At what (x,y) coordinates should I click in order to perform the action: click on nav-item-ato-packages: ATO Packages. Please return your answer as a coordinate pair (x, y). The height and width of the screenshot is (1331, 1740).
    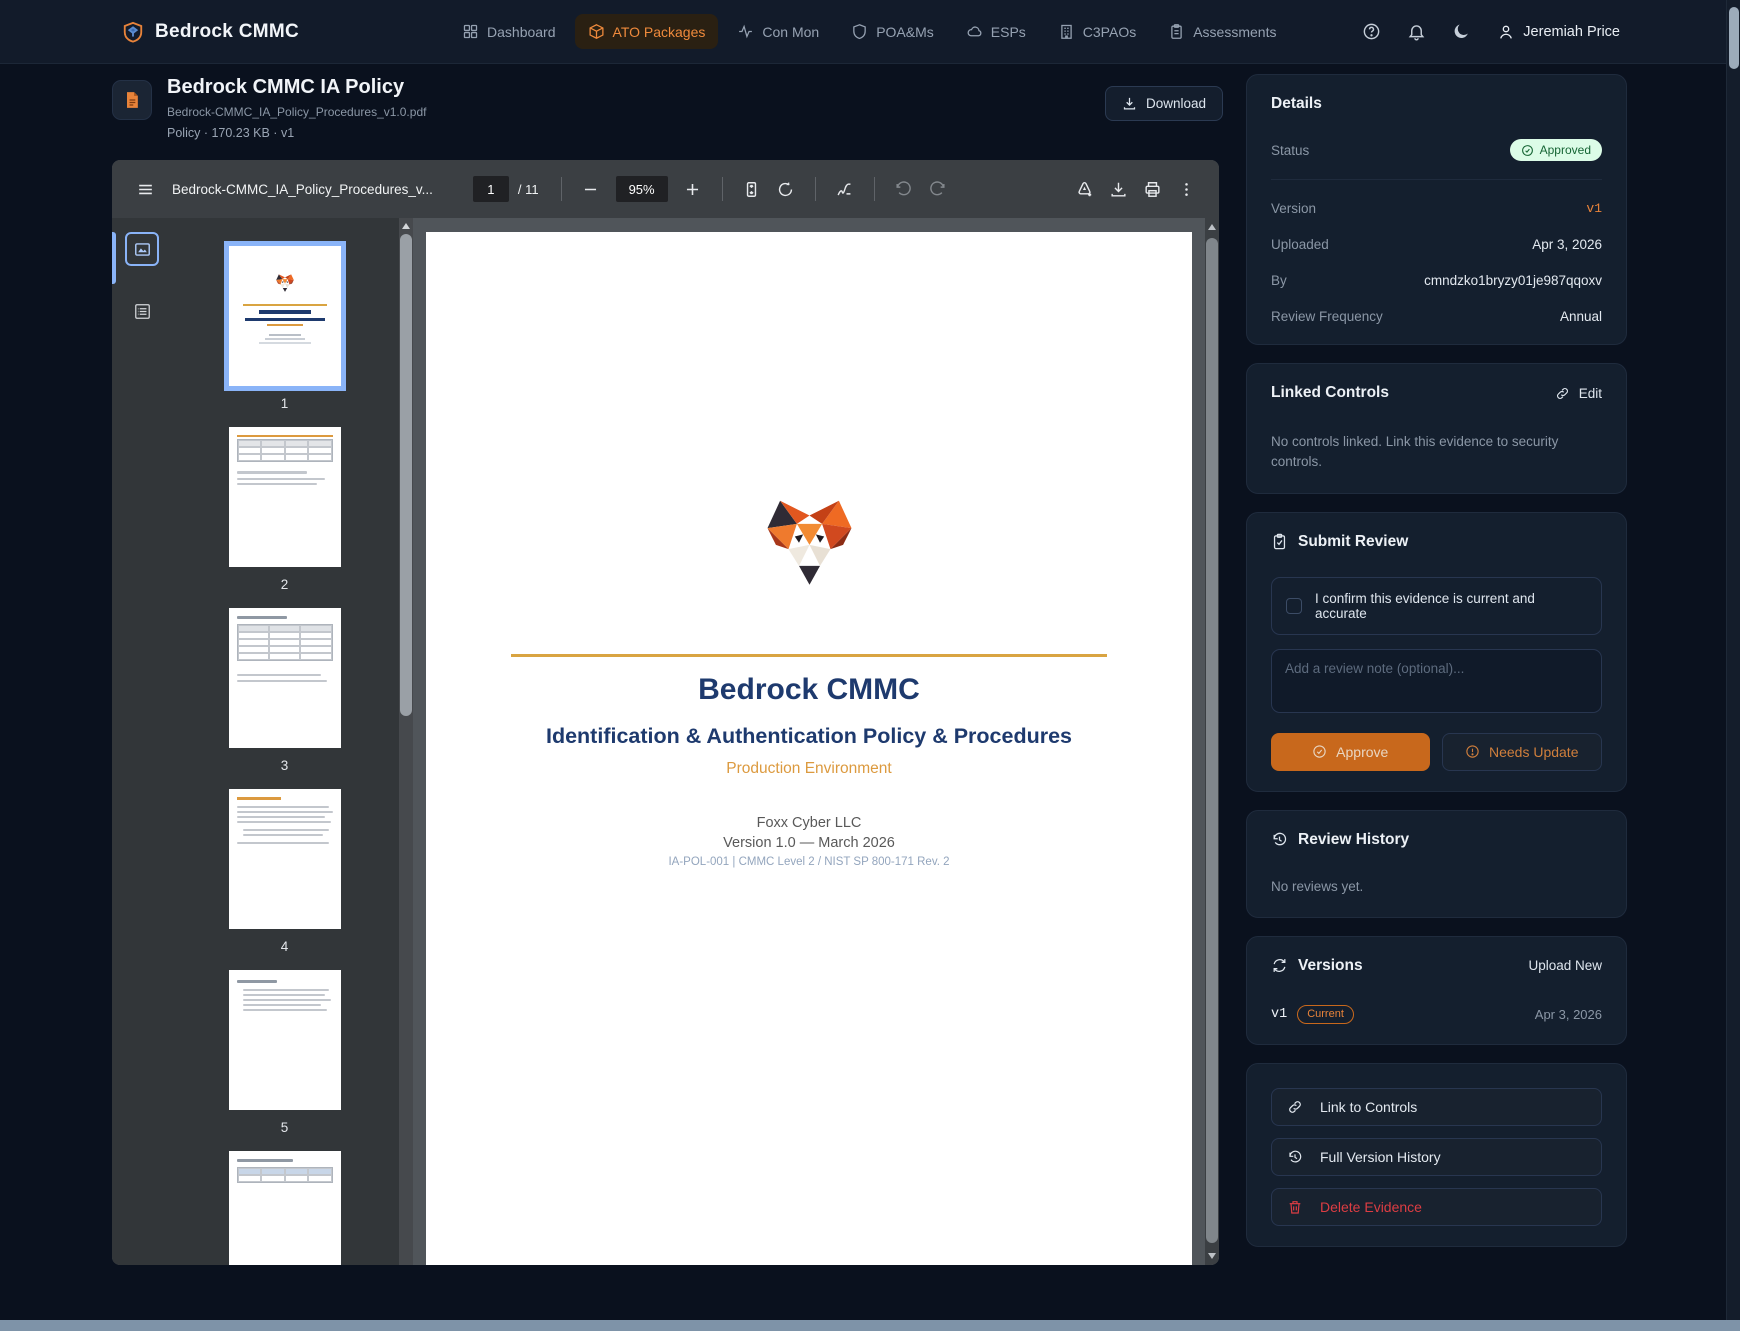
    Looking at the image, I should click on (646, 31).